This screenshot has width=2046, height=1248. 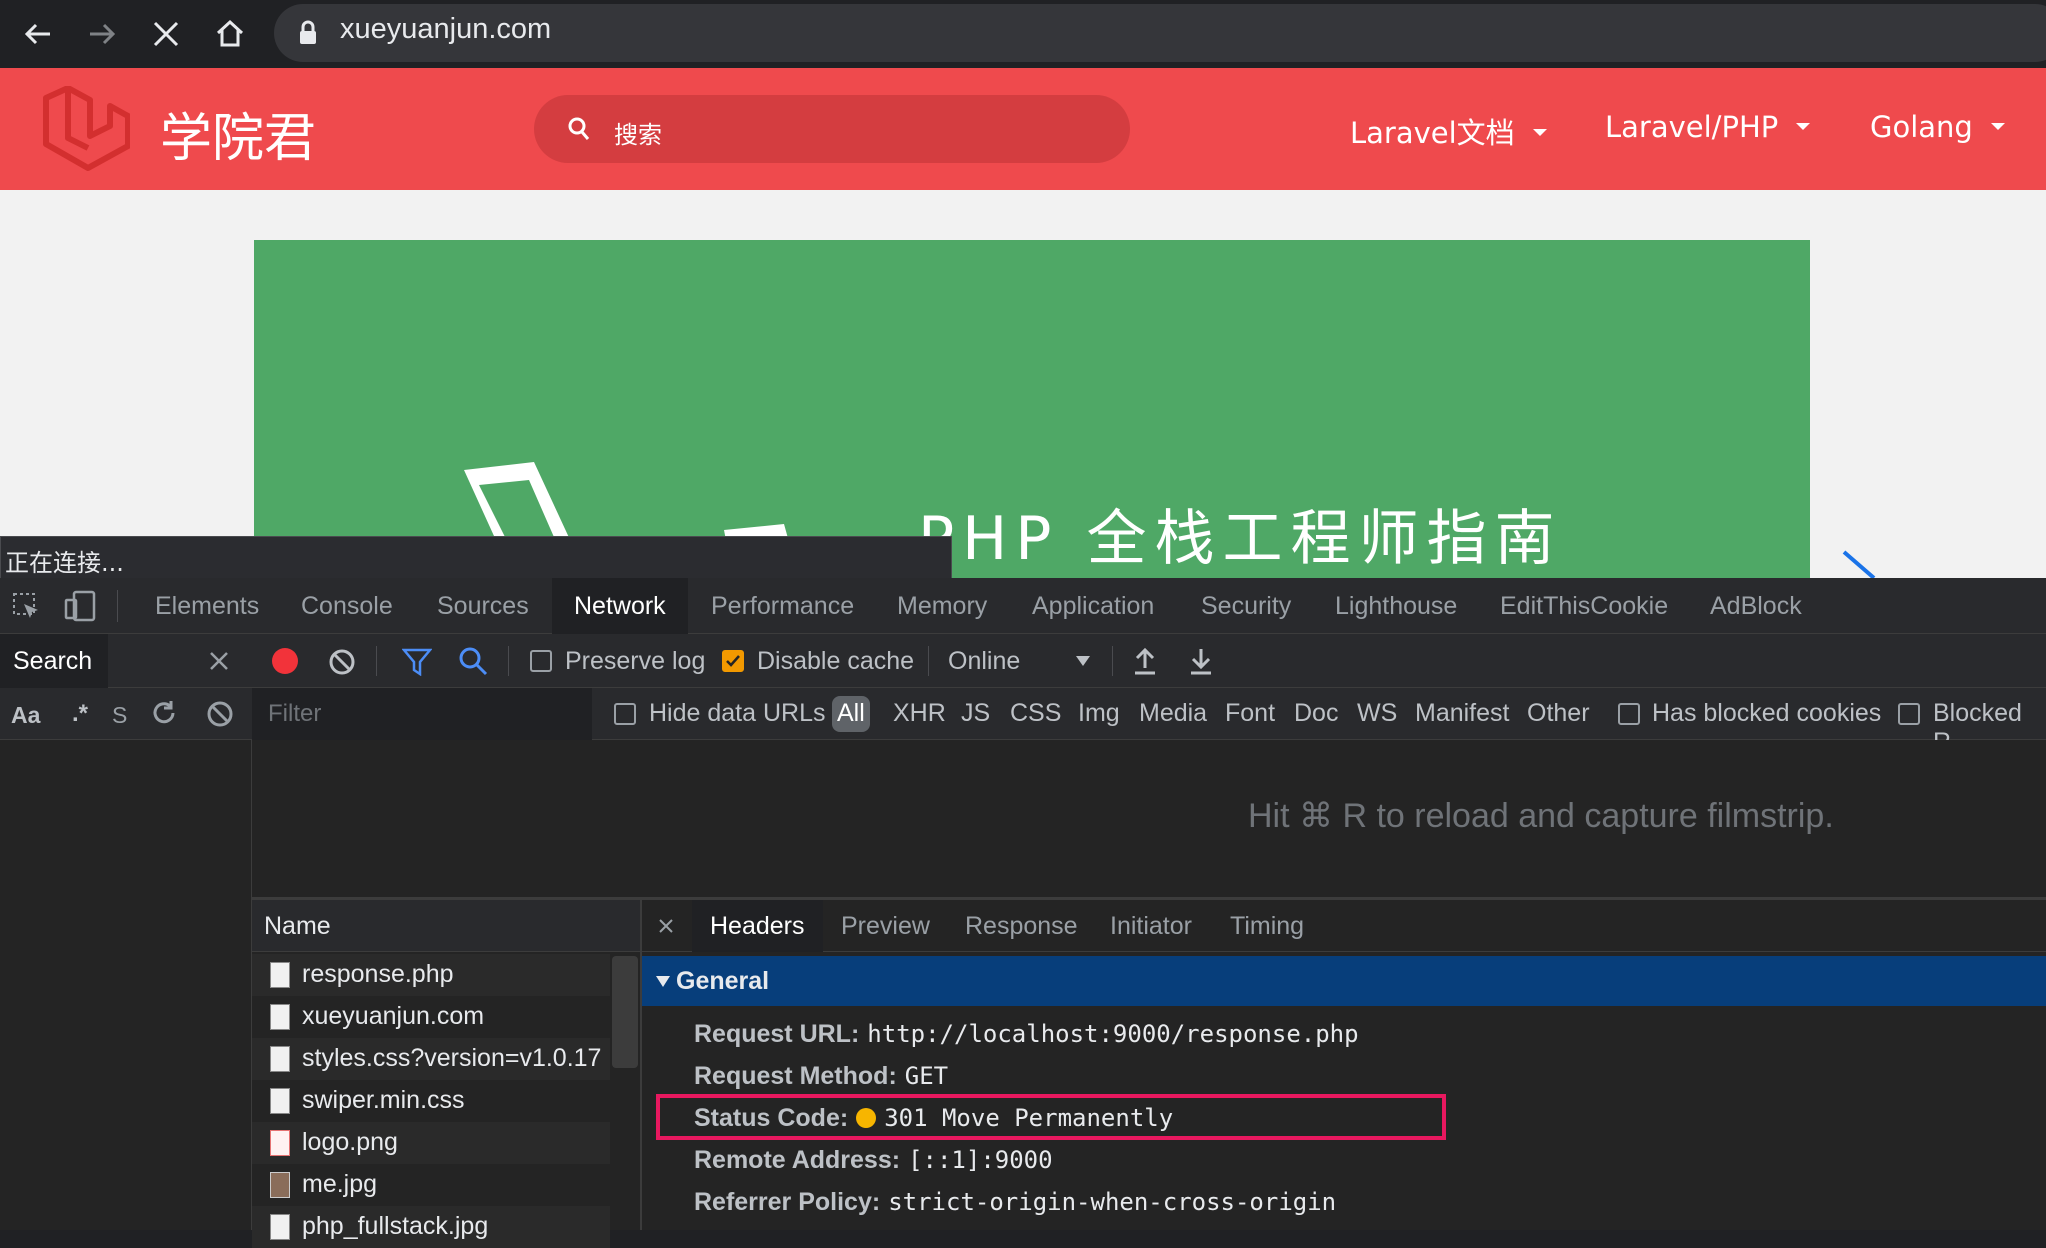 I want to click on inspect-element-icon, so click(x=27, y=607).